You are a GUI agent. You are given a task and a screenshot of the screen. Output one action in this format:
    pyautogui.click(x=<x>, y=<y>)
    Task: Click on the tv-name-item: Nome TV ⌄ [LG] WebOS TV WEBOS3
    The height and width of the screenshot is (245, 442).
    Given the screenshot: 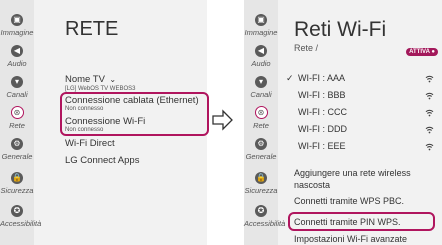 What is the action you would take?
    pyautogui.click(x=100, y=80)
    